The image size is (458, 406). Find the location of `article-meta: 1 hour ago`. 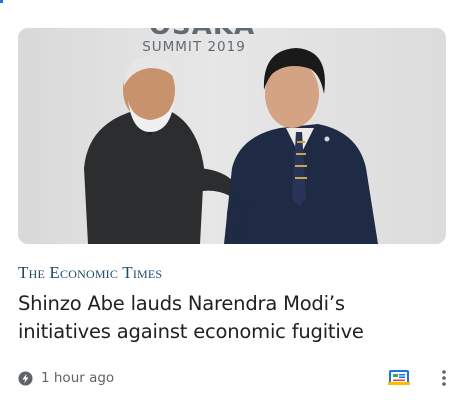

article-meta: 1 hour ago is located at coordinates (66, 378).